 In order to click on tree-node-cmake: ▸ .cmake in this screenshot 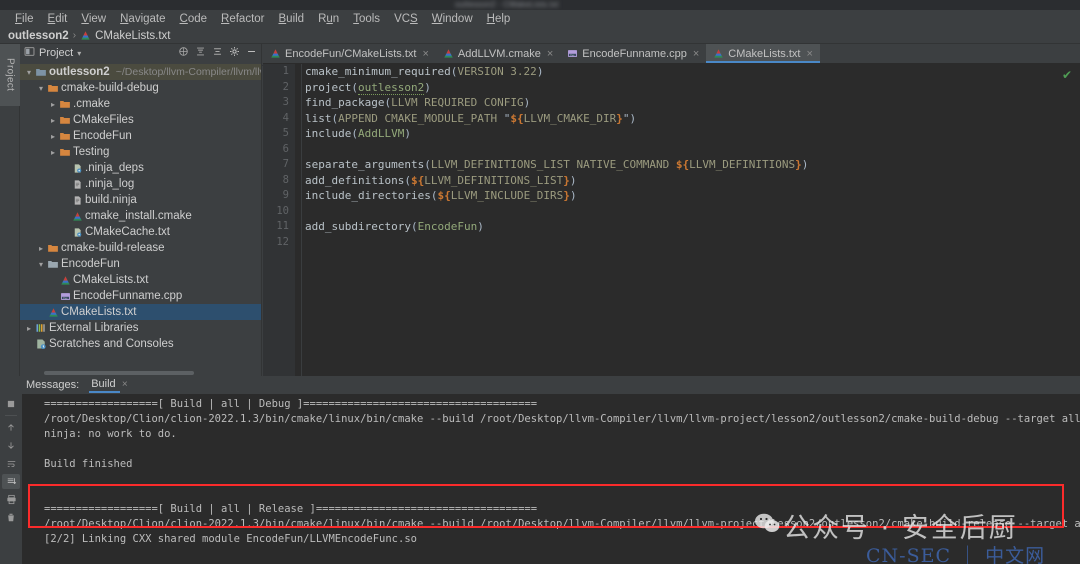, I will do `click(140, 104)`.